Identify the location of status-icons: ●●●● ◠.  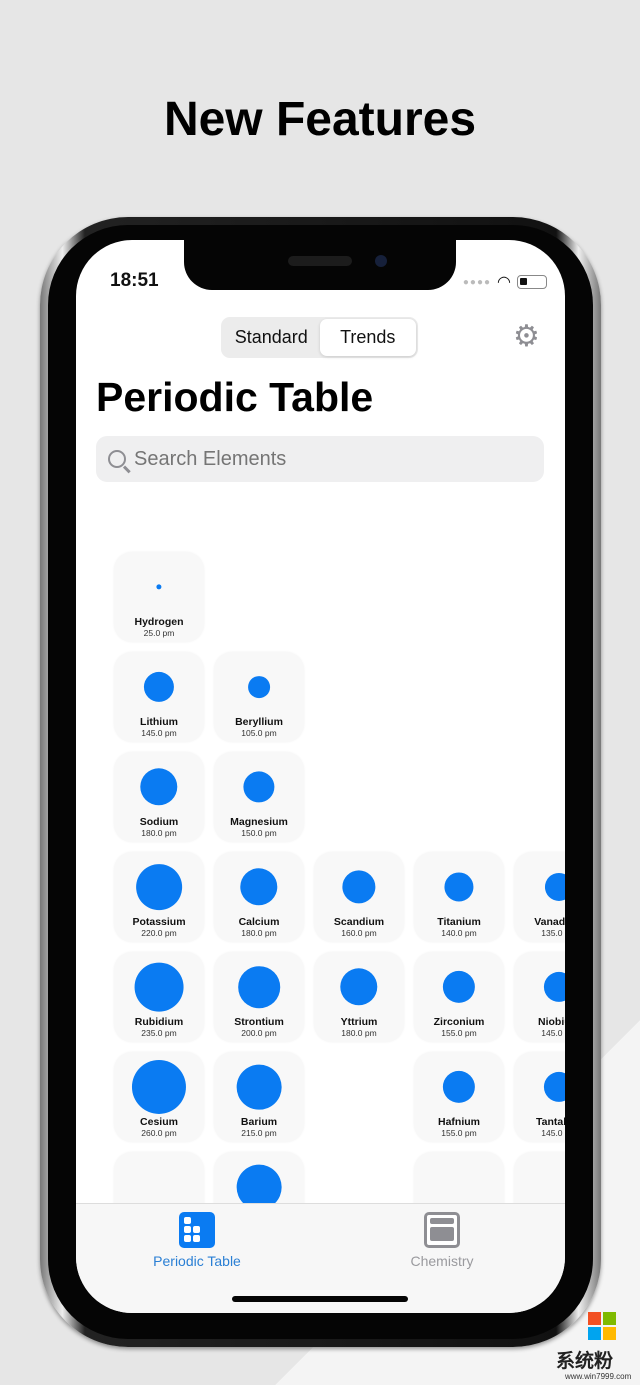
(505, 282).